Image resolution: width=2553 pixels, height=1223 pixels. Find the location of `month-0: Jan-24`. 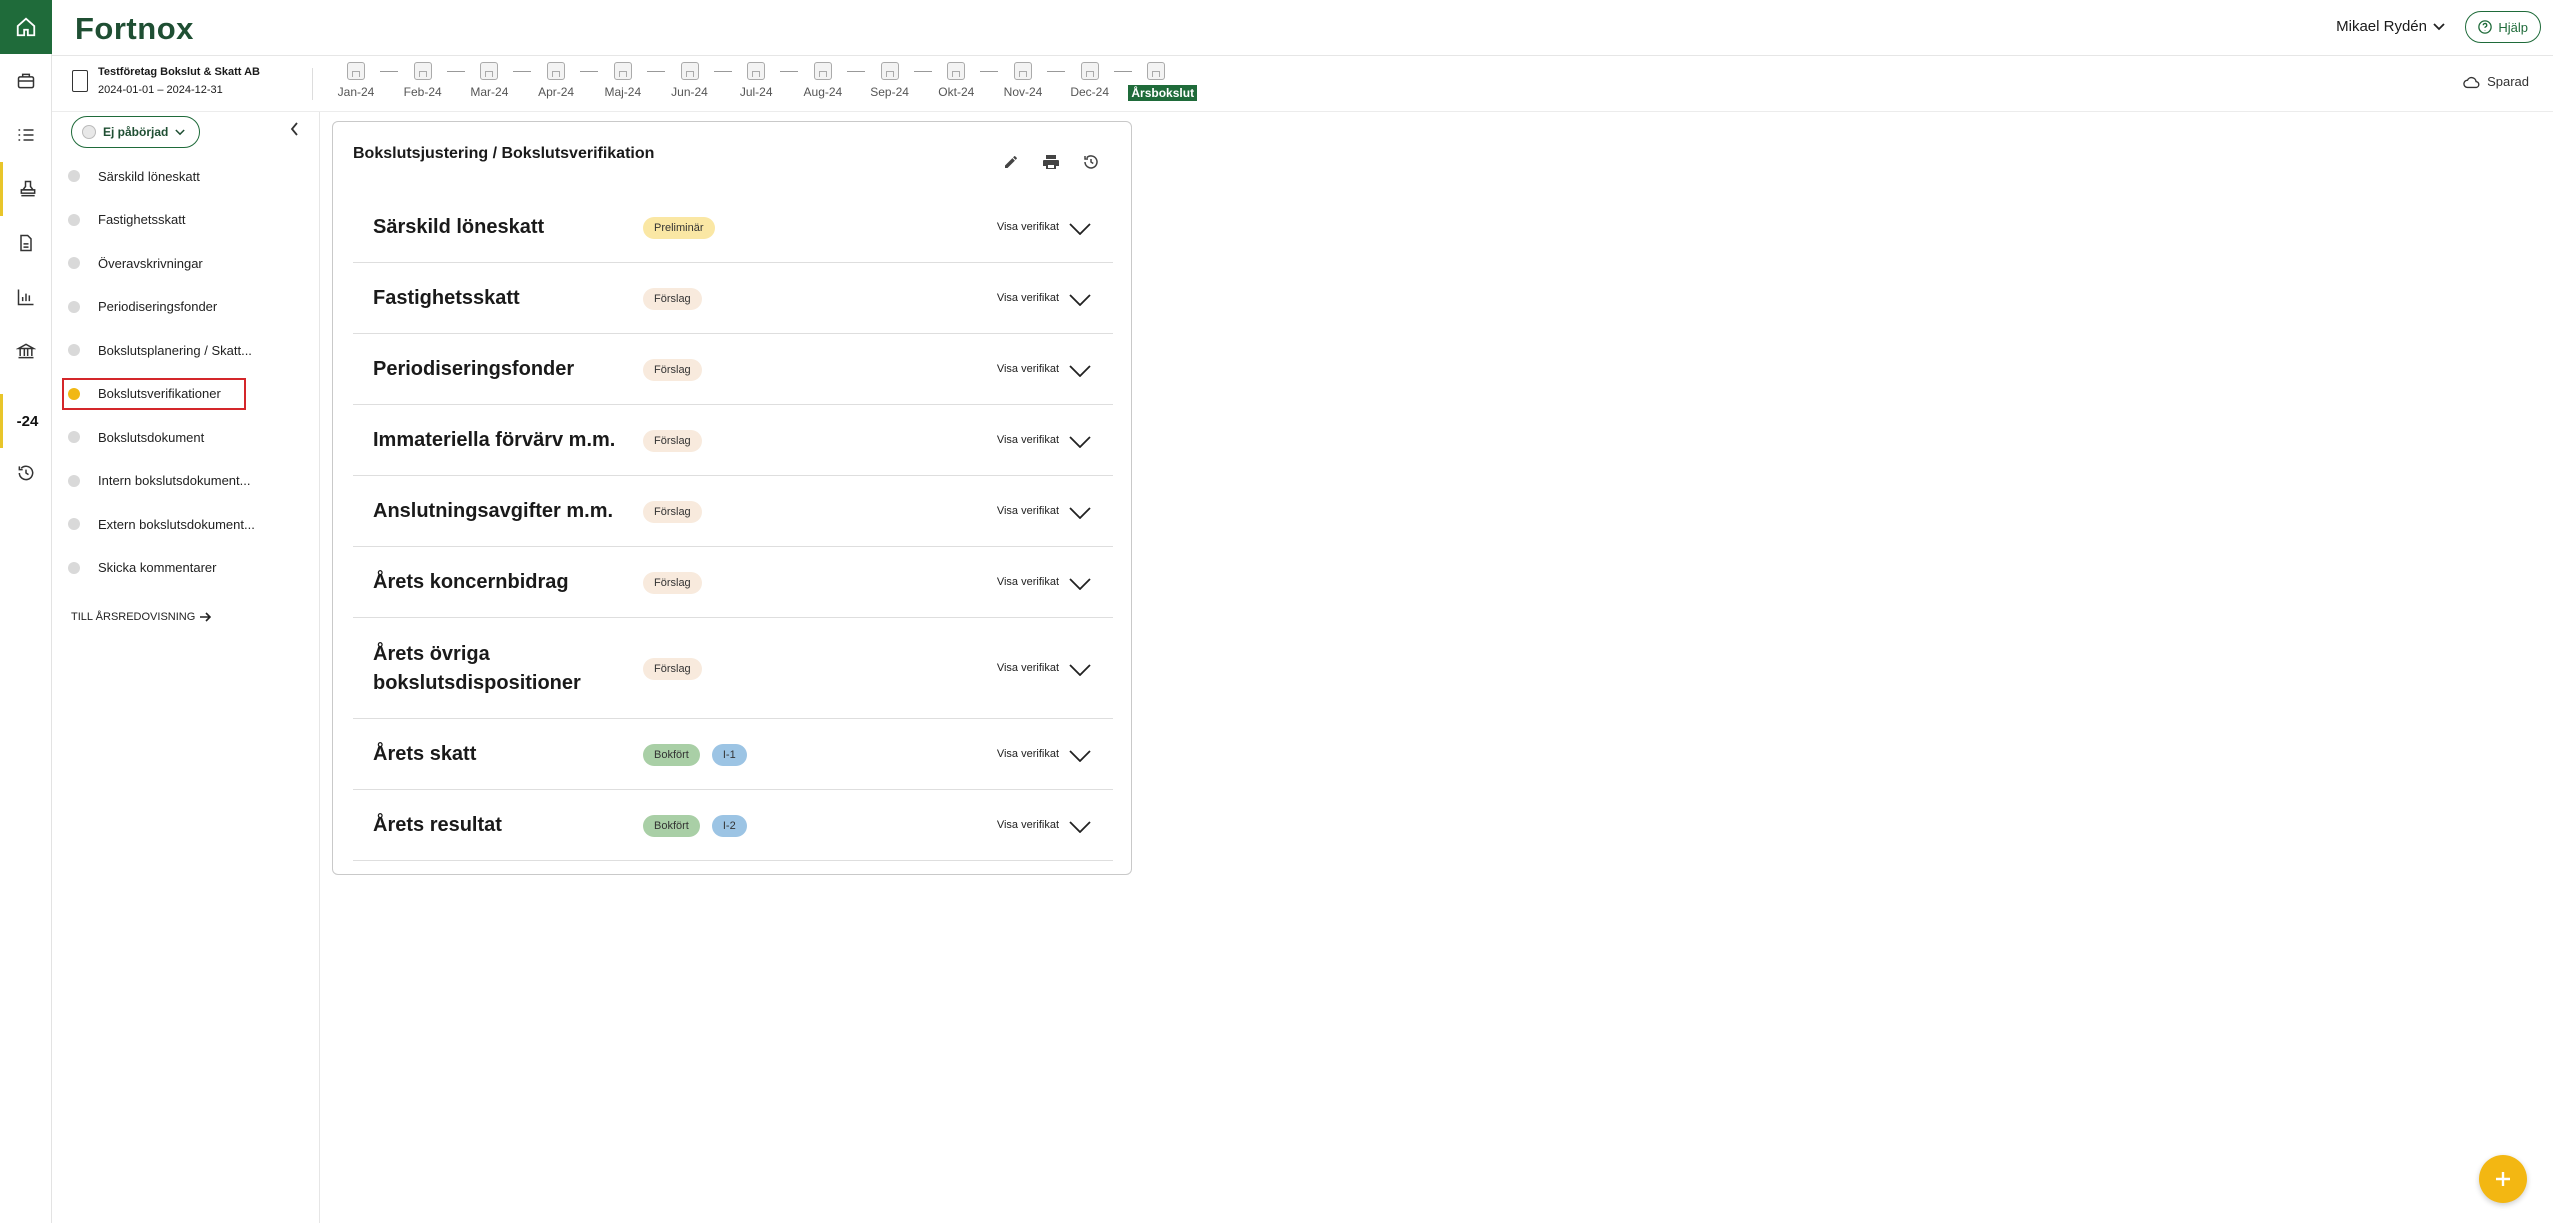

month-0: Jan-24 is located at coordinates (356, 80).